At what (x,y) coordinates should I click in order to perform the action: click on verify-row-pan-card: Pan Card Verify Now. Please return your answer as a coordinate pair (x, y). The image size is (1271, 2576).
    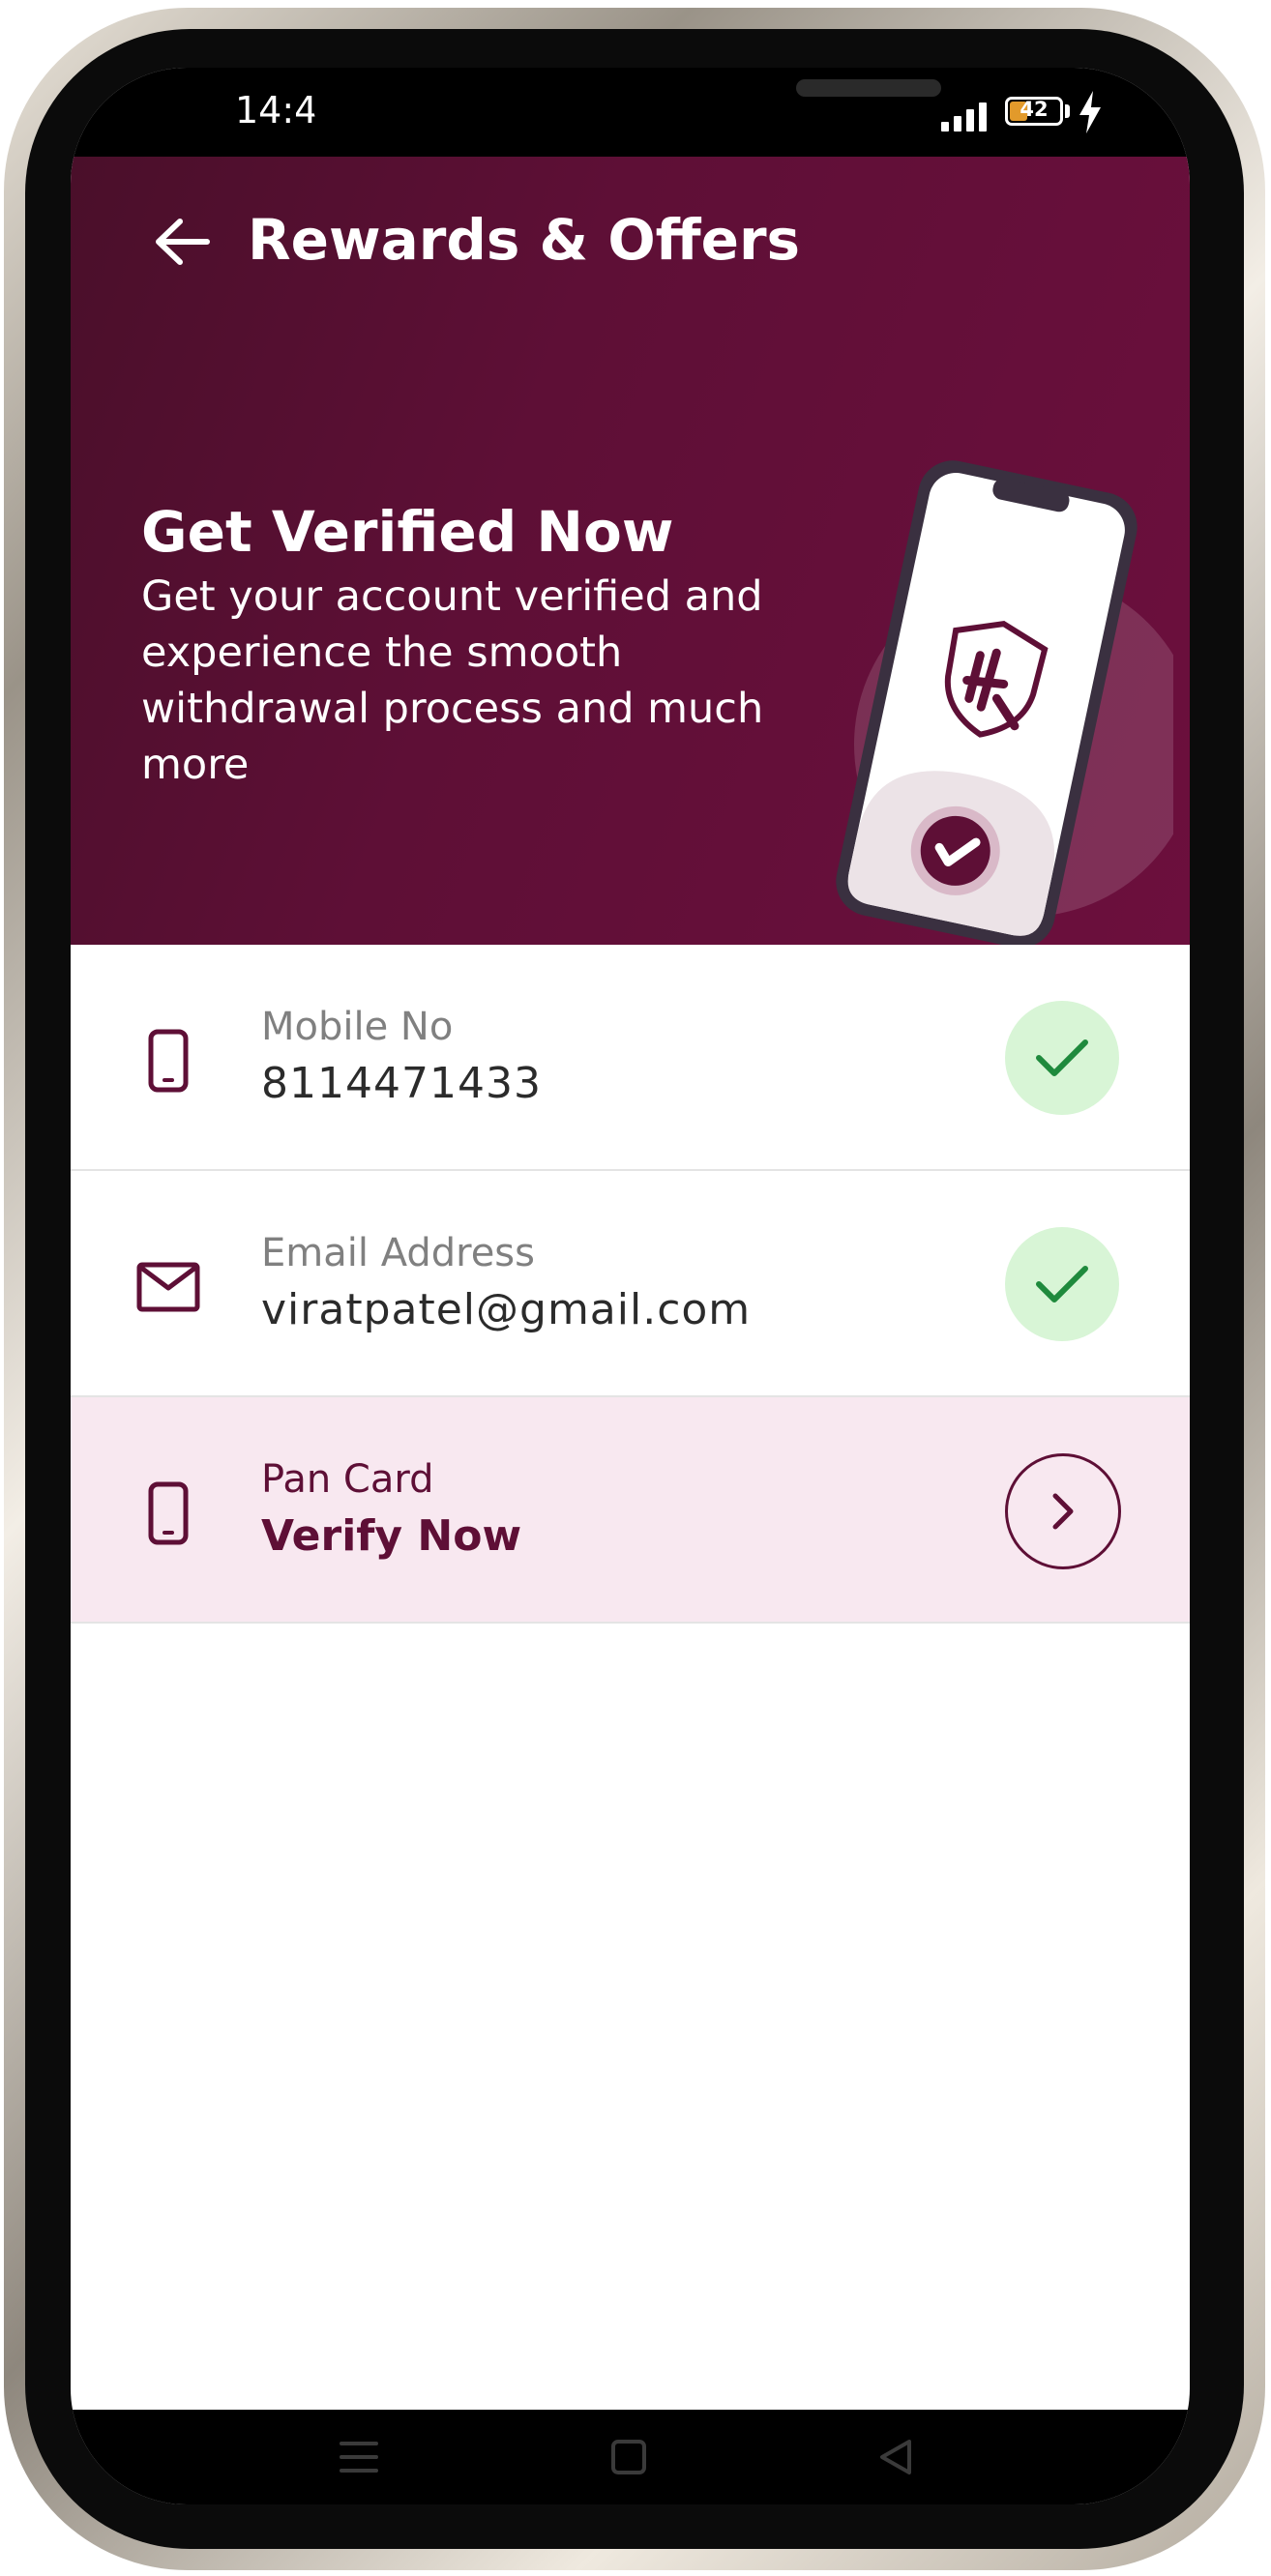
    Looking at the image, I should click on (631, 1510).